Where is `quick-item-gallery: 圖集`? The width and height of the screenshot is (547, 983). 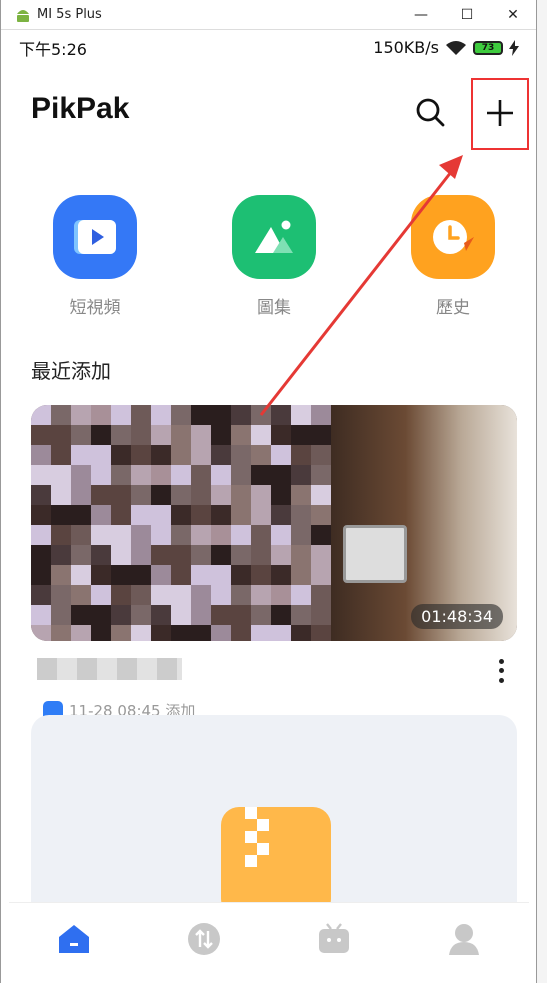 quick-item-gallery: 圖集 is located at coordinates (274, 256).